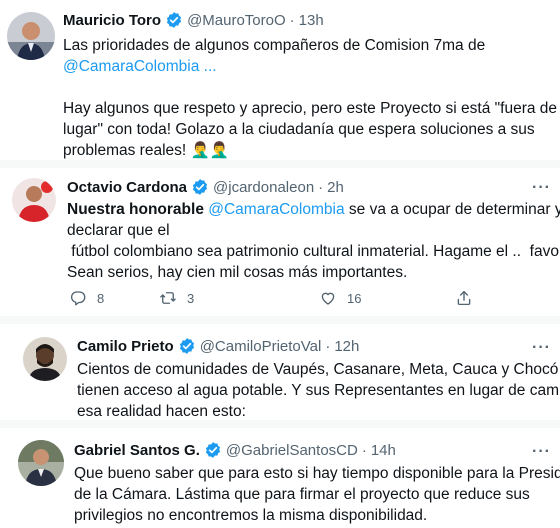 The height and width of the screenshot is (528, 560). I want to click on tweet-text-segment: se va a ocupar de determinar y, so click(452, 209).